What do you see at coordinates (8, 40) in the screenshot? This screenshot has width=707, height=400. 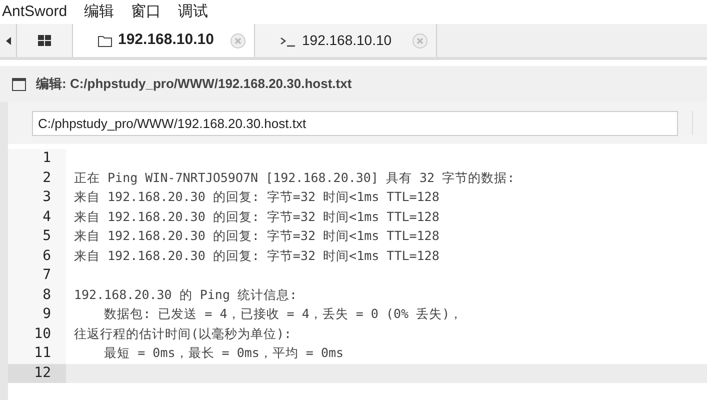 I see `caret-left-icon` at bounding box center [8, 40].